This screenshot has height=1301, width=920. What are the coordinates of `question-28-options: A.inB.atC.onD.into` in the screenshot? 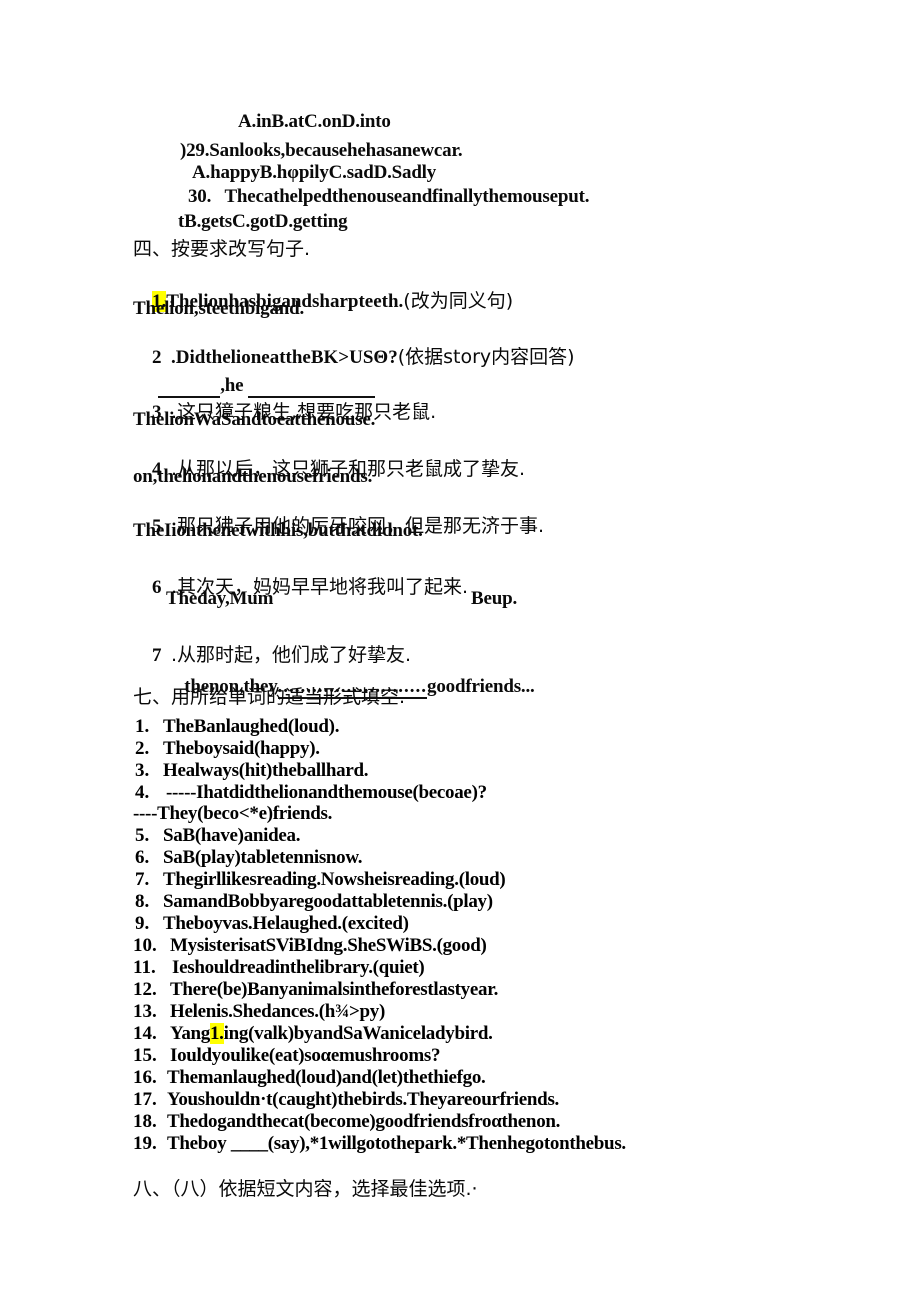 It's located at (314, 121).